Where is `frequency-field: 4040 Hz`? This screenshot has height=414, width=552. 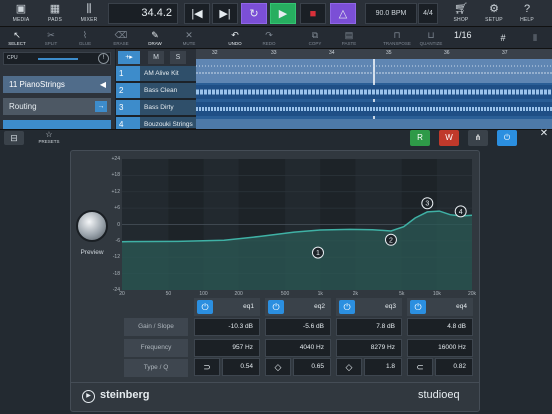 frequency-field: 4040 Hz is located at coordinates (298, 348).